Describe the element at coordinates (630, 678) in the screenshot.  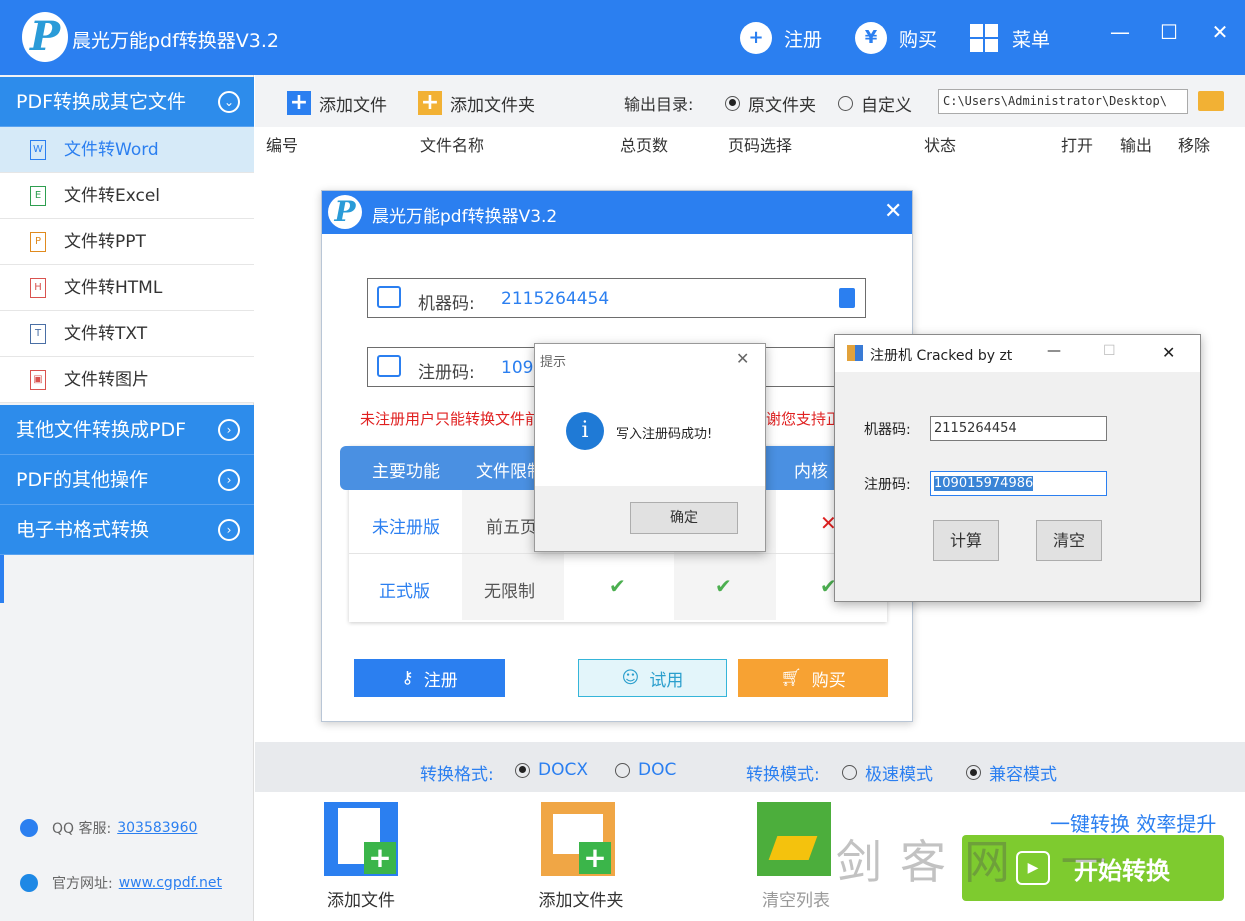
I see `user-icon: ☺` at that location.